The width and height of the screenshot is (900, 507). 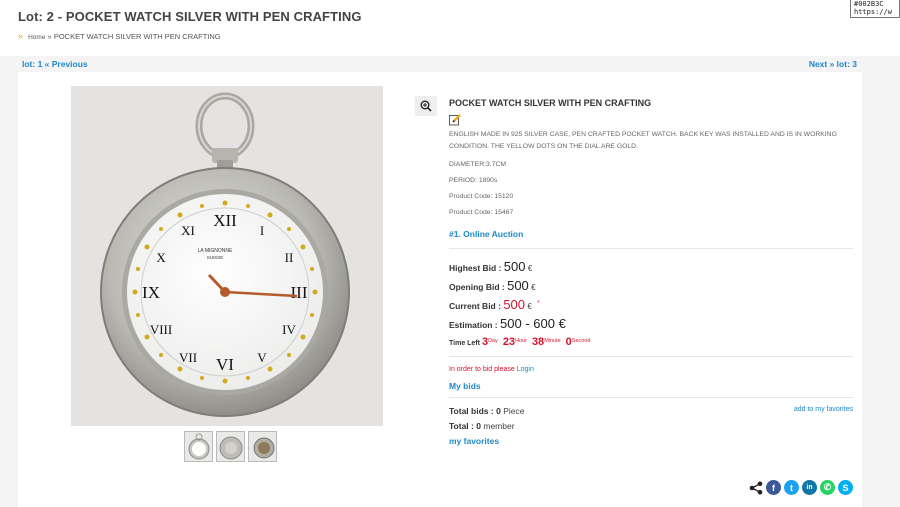 I want to click on current-bid-value: 500, so click(x=514, y=304).